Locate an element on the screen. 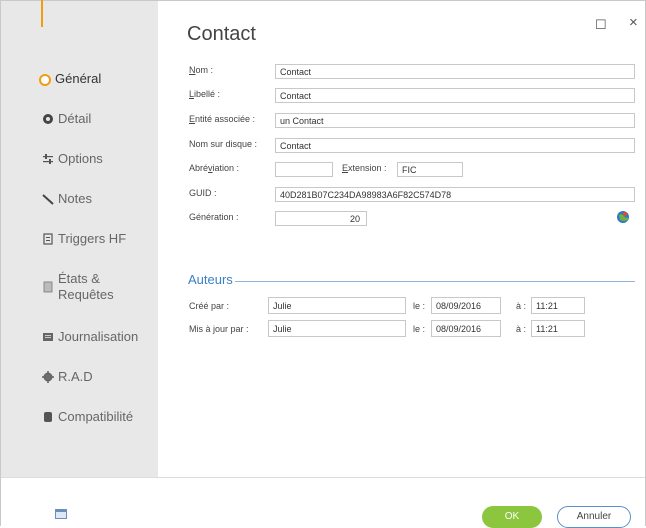 Image resolution: width=646 pixels, height=528 pixels. generation-label: Génération : is located at coordinates (214, 217).